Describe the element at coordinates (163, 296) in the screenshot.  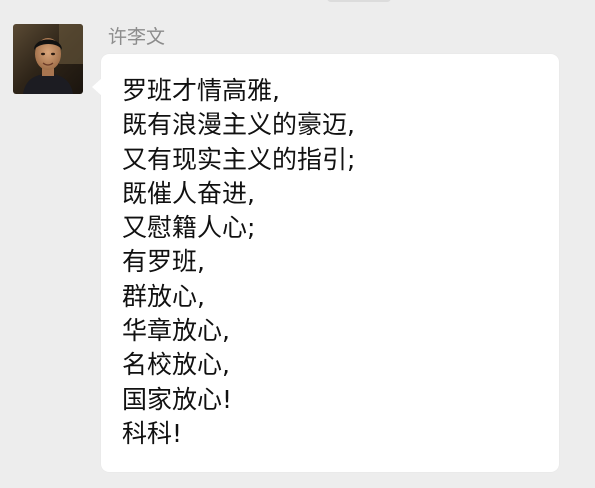
I see `message-line: 群放心,` at that location.